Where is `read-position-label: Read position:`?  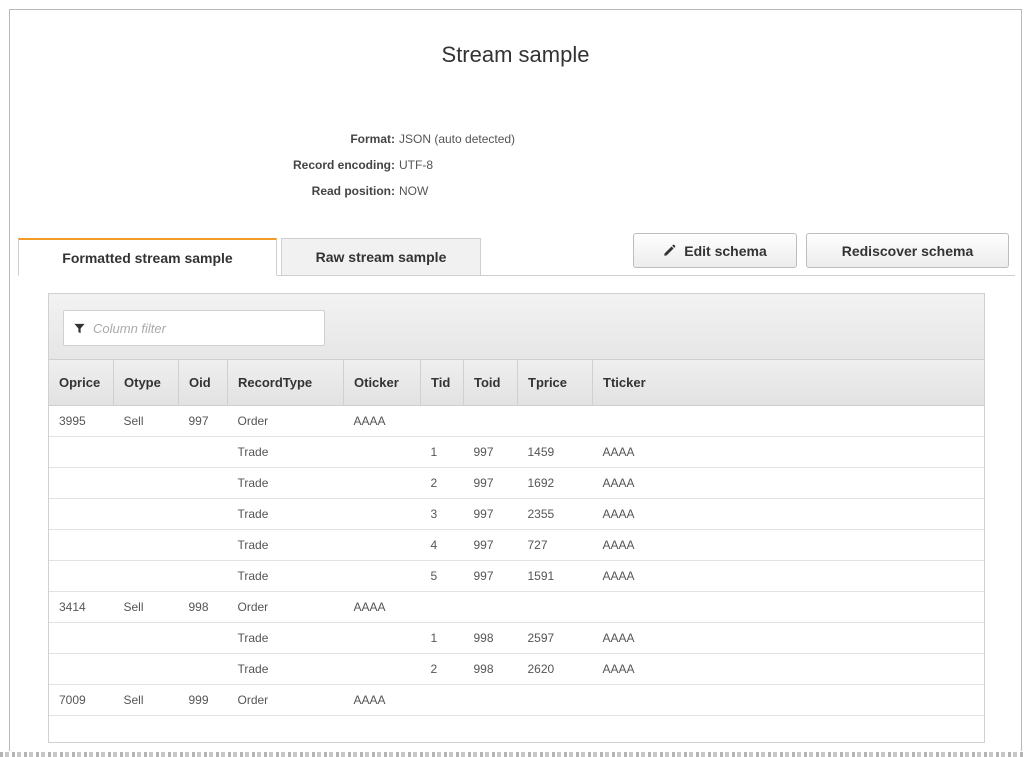
read-position-label: Read position: is located at coordinates (353, 191).